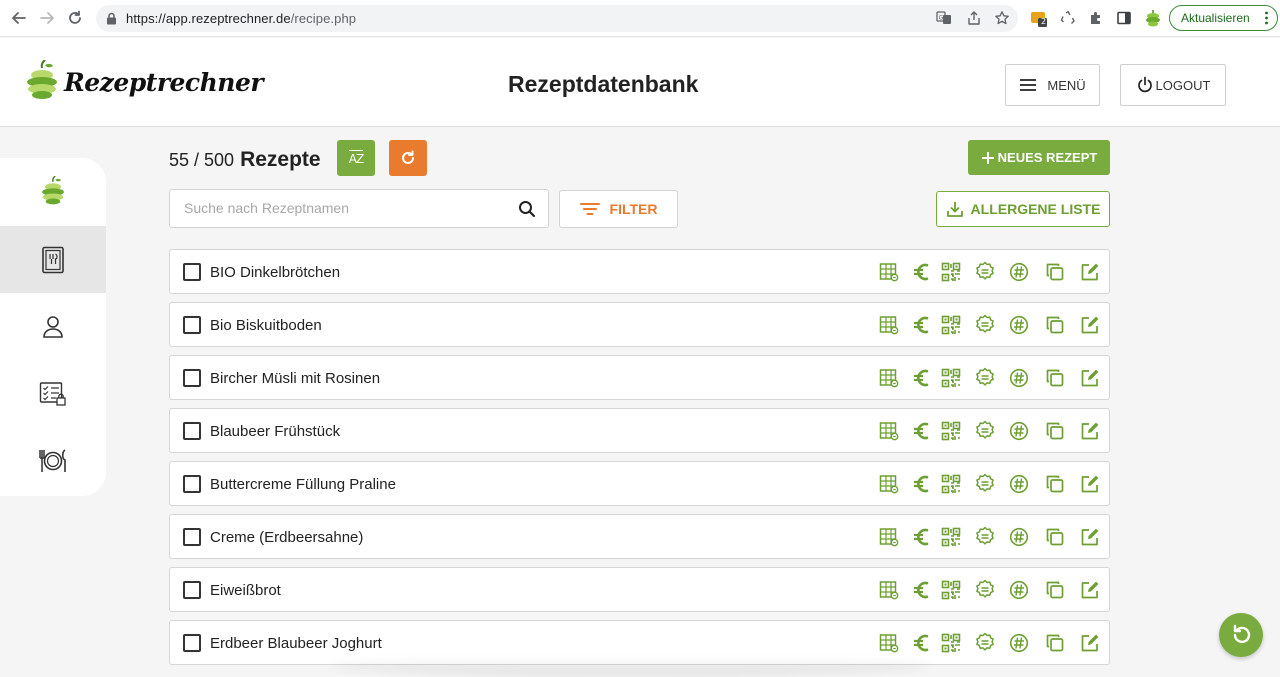 The height and width of the screenshot is (677, 1280). Describe the element at coordinates (1241, 635) in the screenshot. I see `undo-fab-button` at that location.